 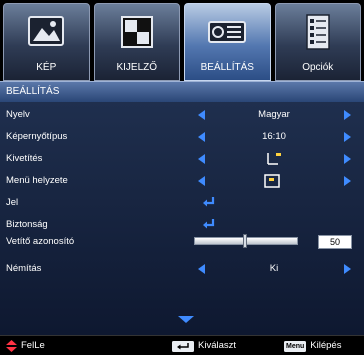 What do you see at coordinates (227, 67) in the screenshot?
I see `tab-label: BEÁLLÍTÁS` at bounding box center [227, 67].